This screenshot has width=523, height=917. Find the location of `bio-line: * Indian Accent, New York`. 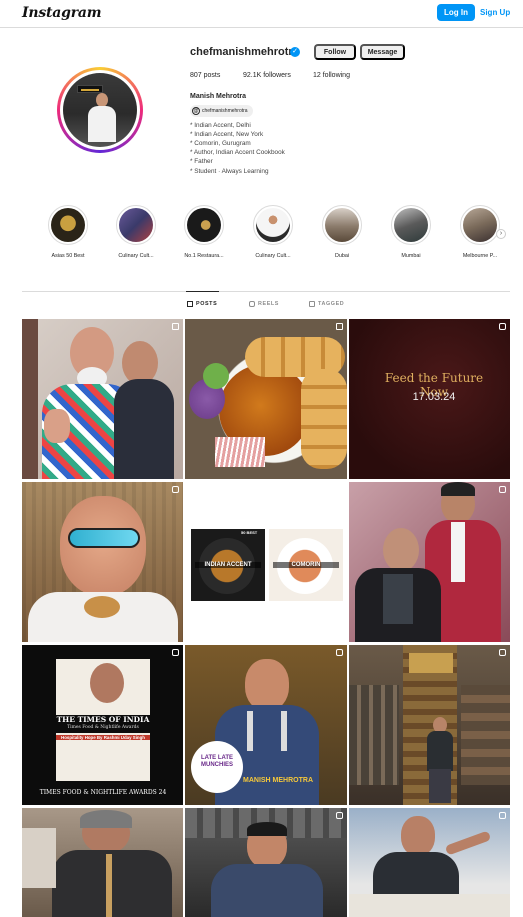

bio-line: * Indian Accent, New York is located at coordinates (227, 134).